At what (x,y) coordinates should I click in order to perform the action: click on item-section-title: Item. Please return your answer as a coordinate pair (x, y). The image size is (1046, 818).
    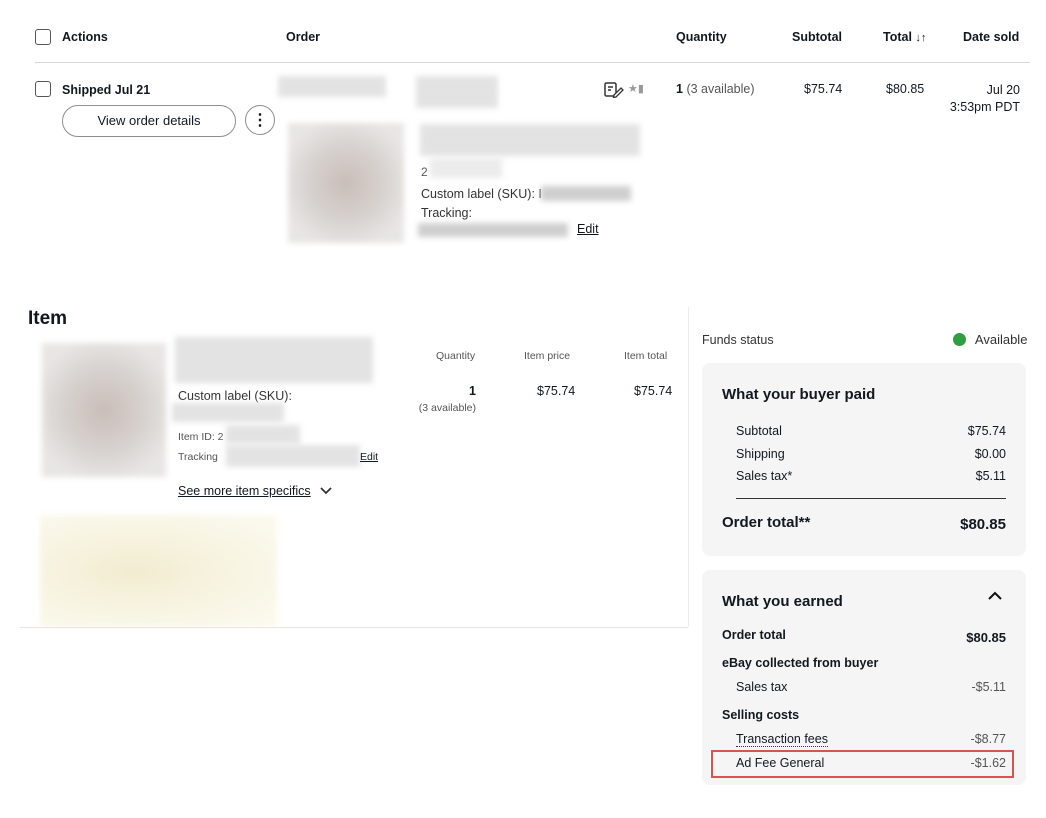
    Looking at the image, I should click on (48, 318).